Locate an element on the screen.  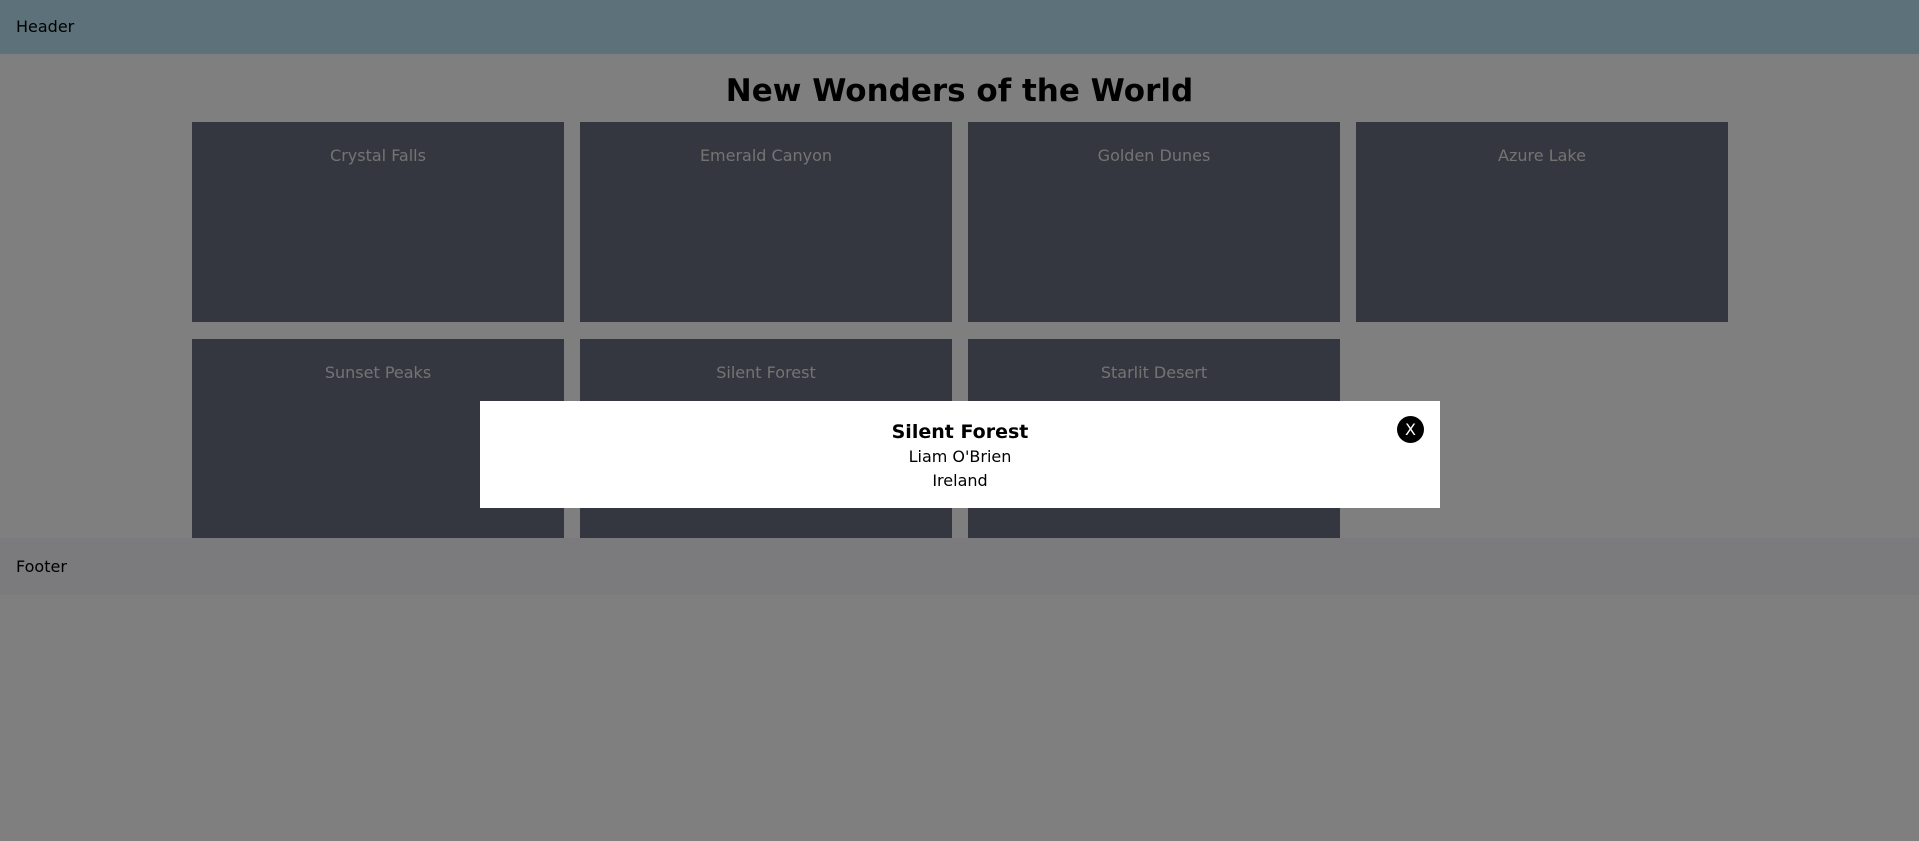
modal-title: Silent Forest is located at coordinates (960, 432).